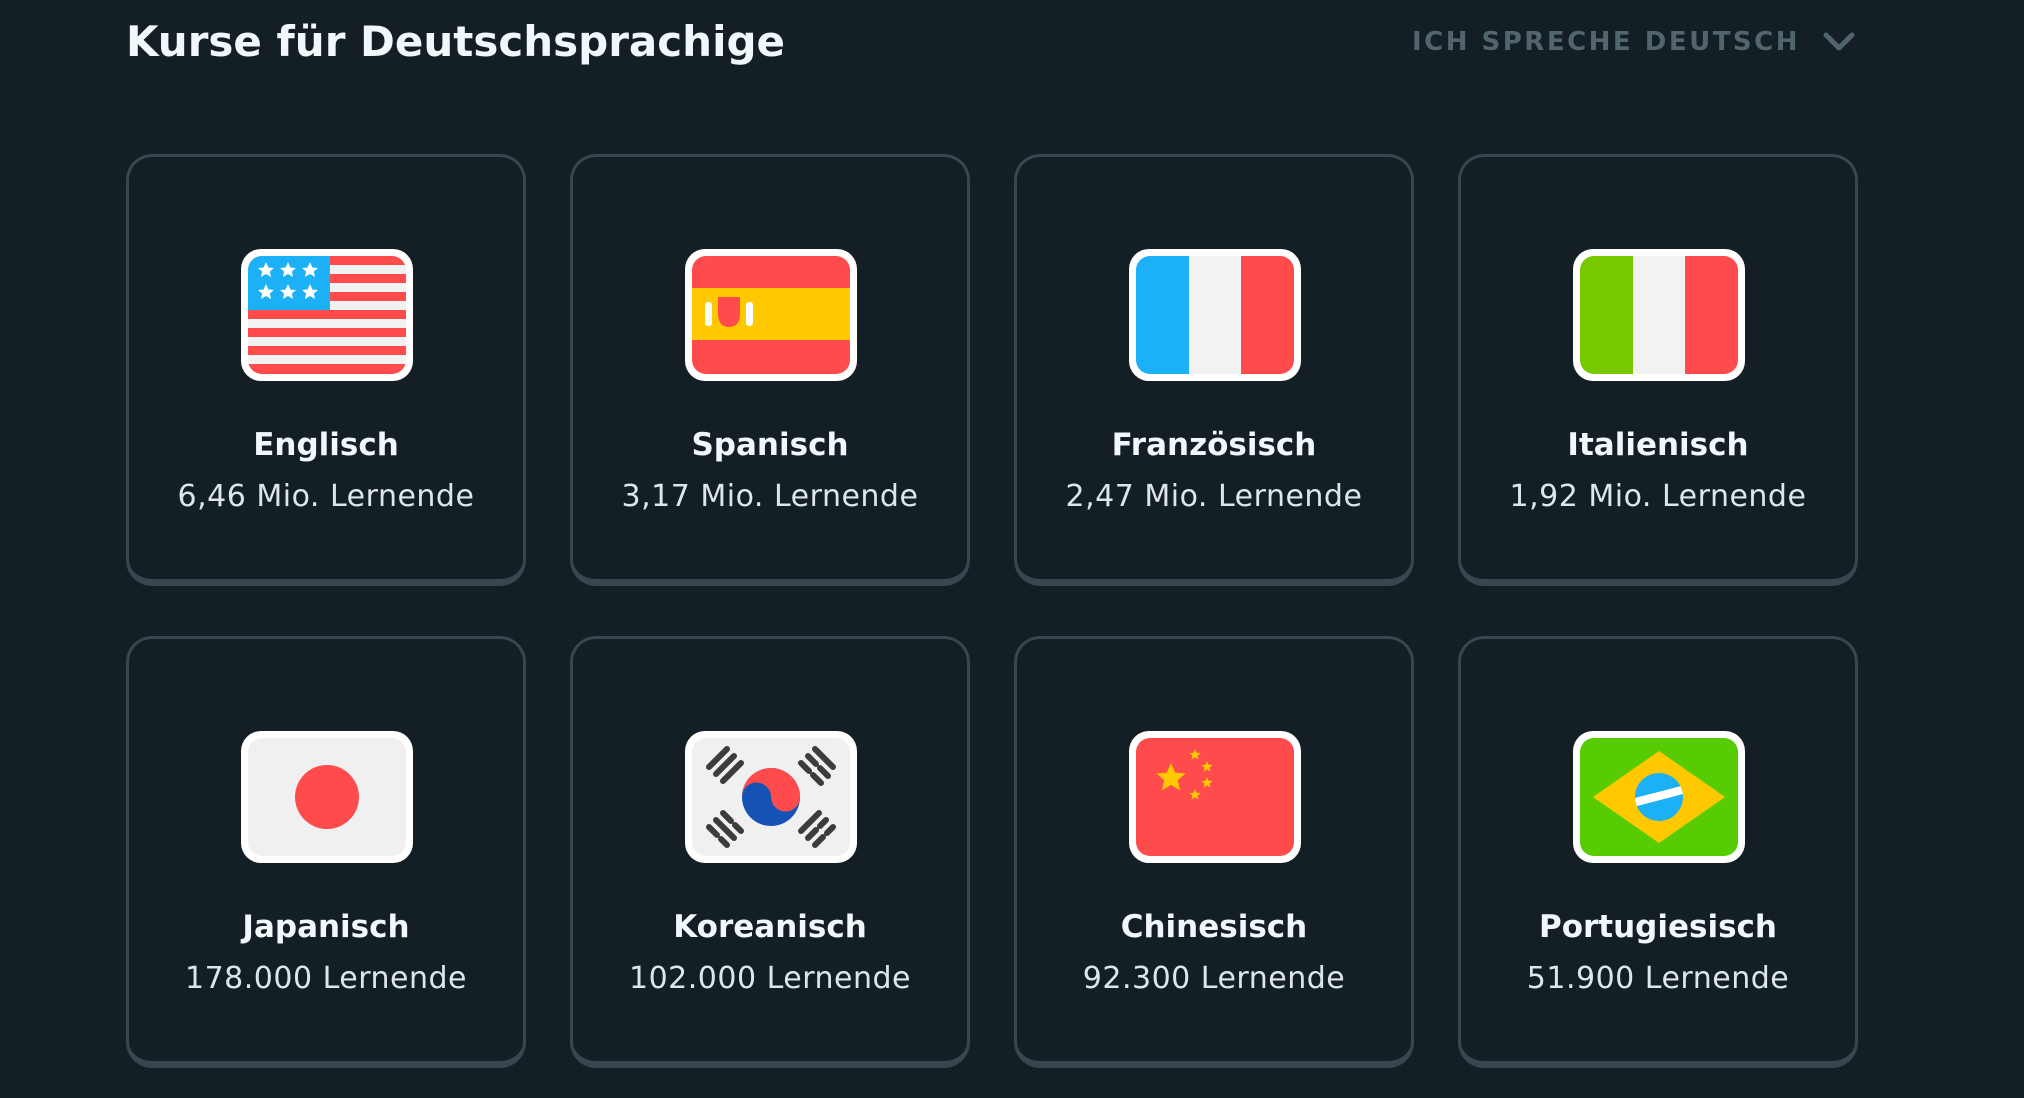 The width and height of the screenshot is (2024, 1098). What do you see at coordinates (1658, 978) in the screenshot?
I see `course-learners: 51.900 Lernende` at bounding box center [1658, 978].